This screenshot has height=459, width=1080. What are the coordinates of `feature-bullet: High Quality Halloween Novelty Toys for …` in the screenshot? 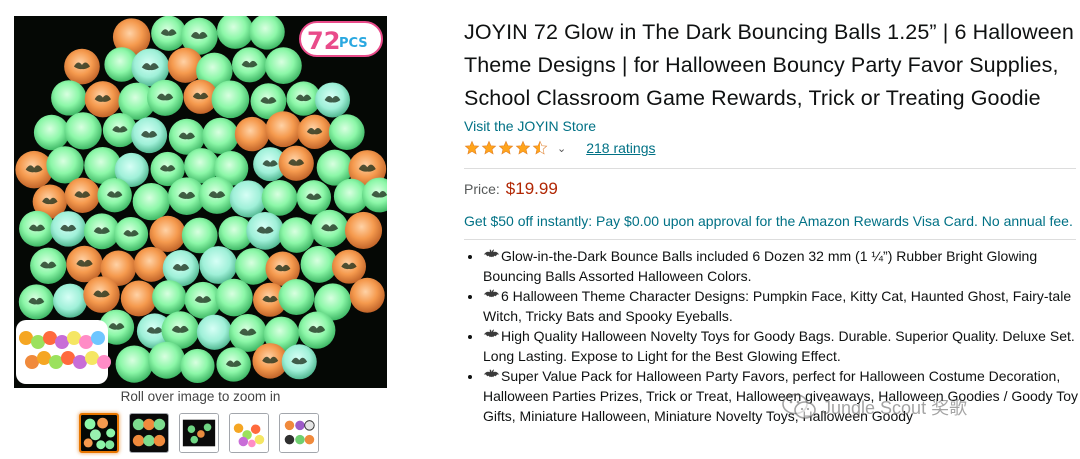 It's located at (781, 346).